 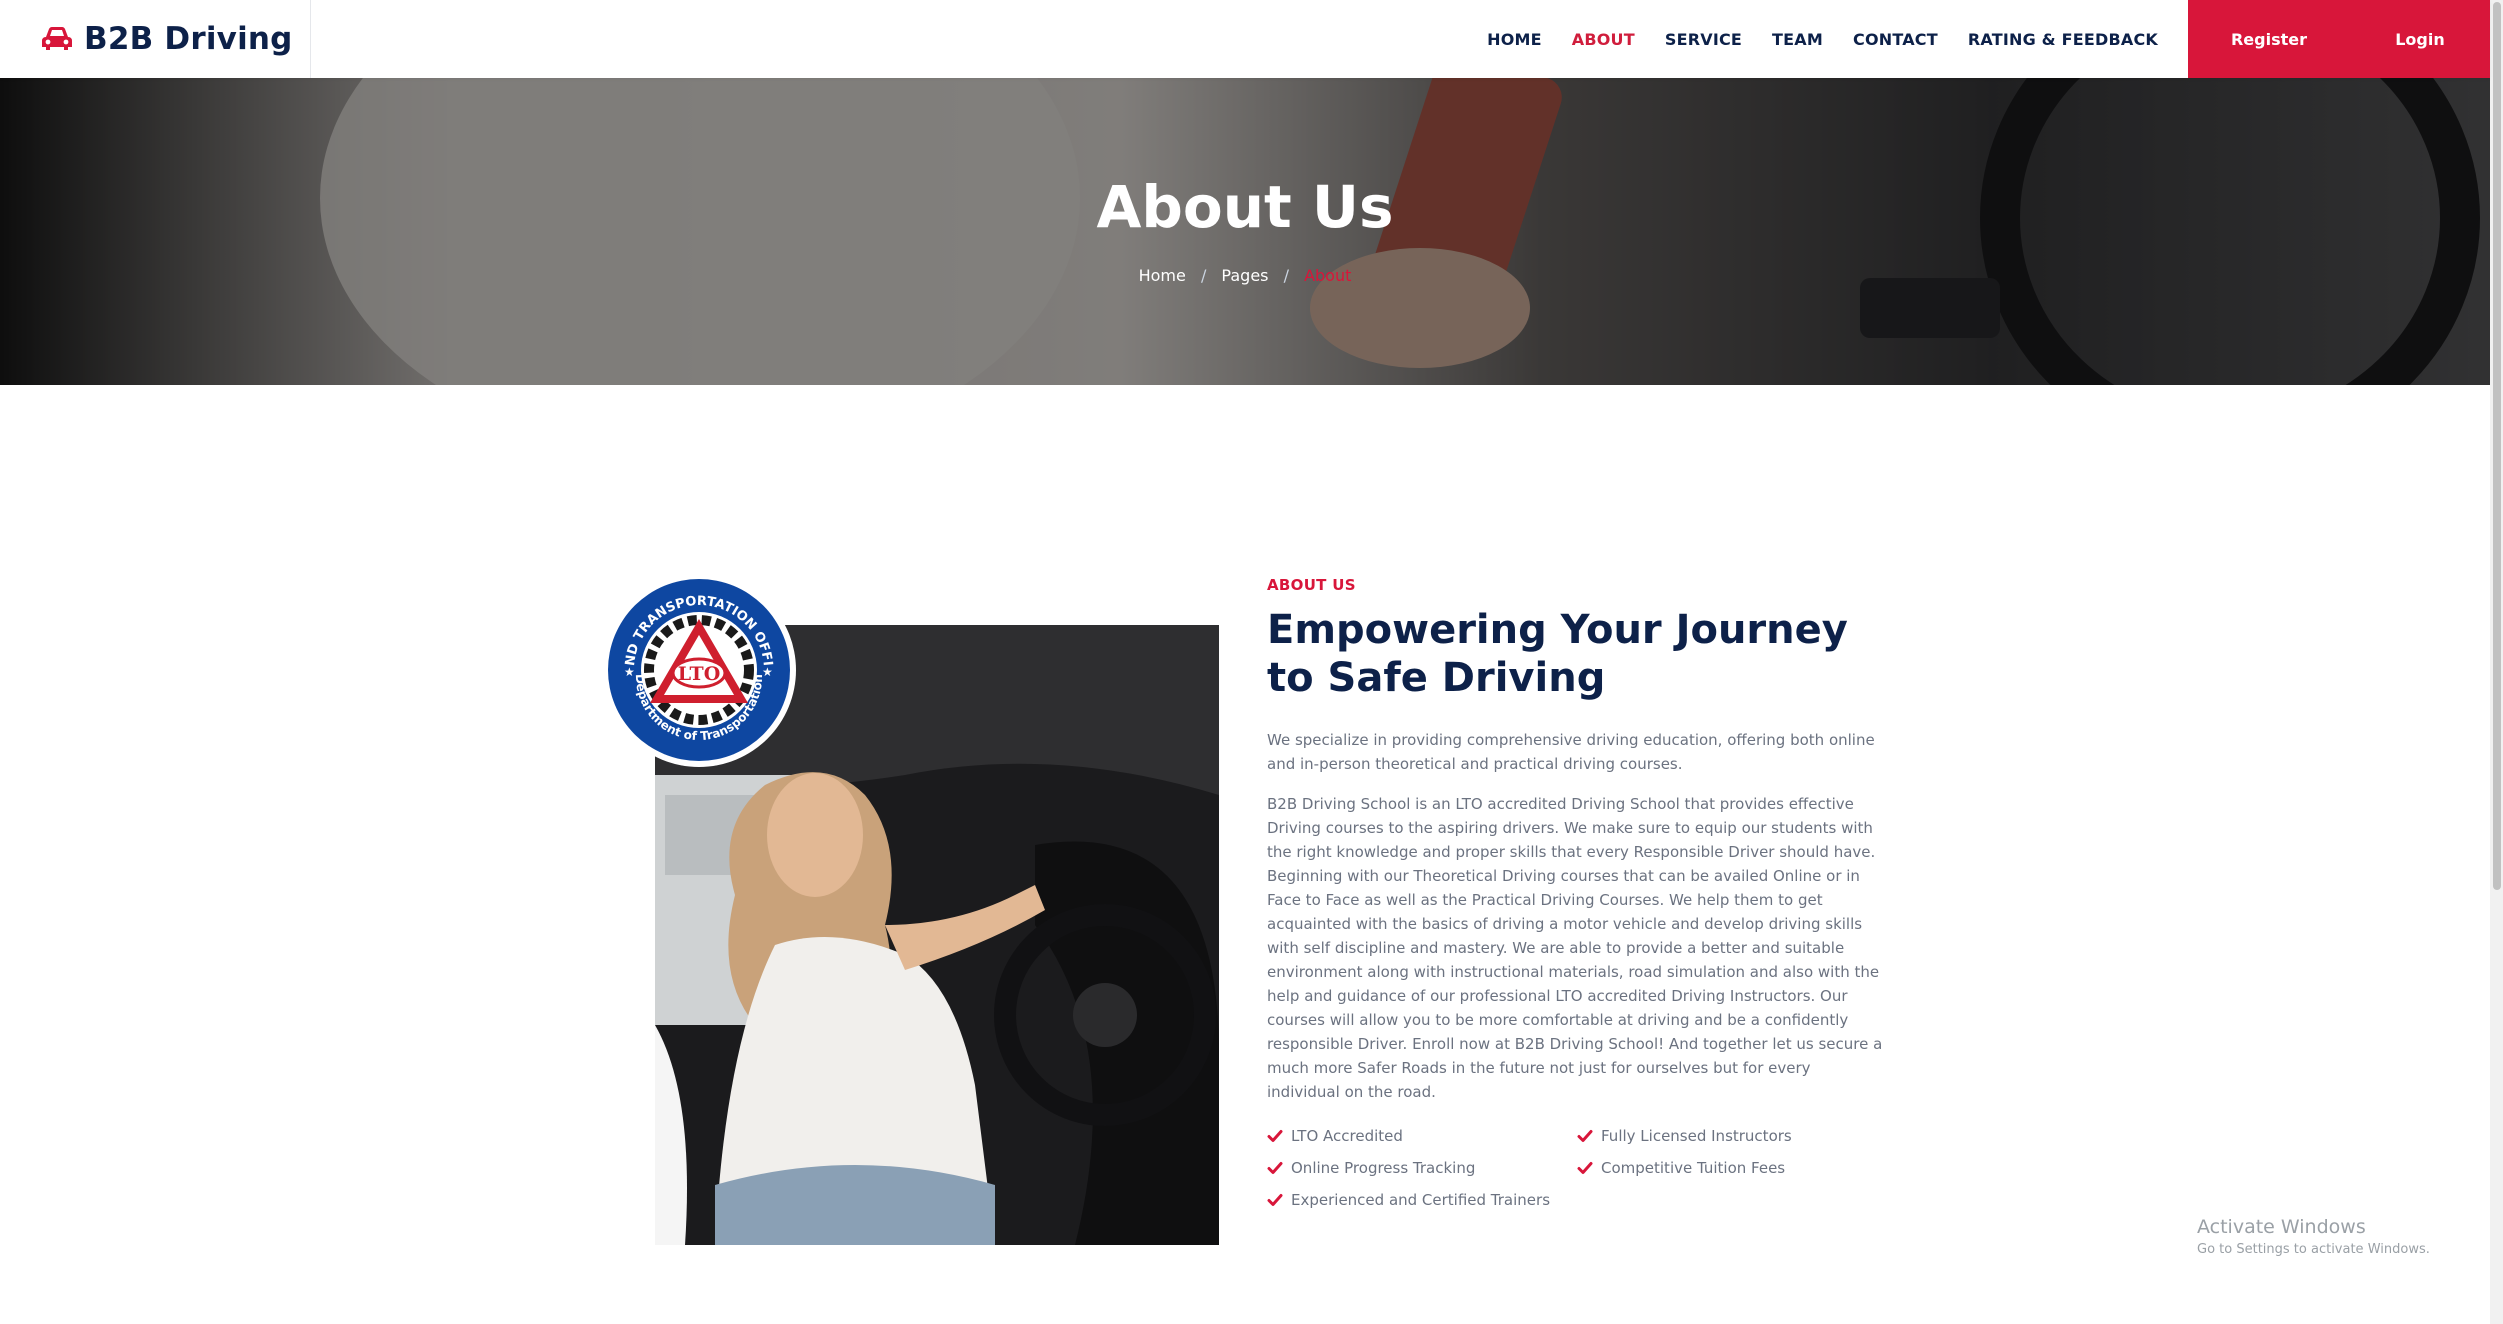 I want to click on feature-label: Competitive Tuition Fees, so click(x=1693, y=1168).